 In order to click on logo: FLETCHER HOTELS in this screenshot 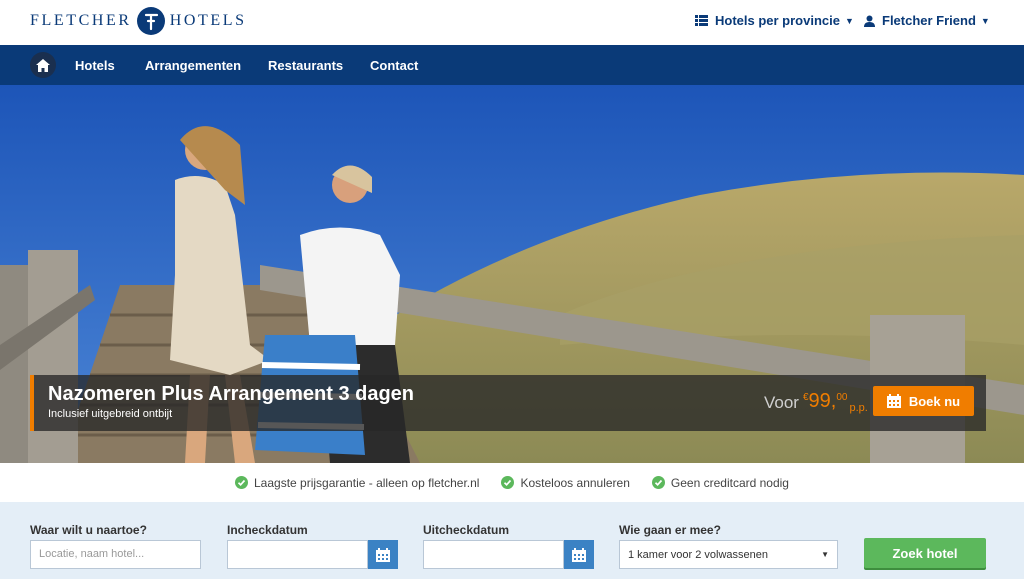, I will do `click(138, 21)`.